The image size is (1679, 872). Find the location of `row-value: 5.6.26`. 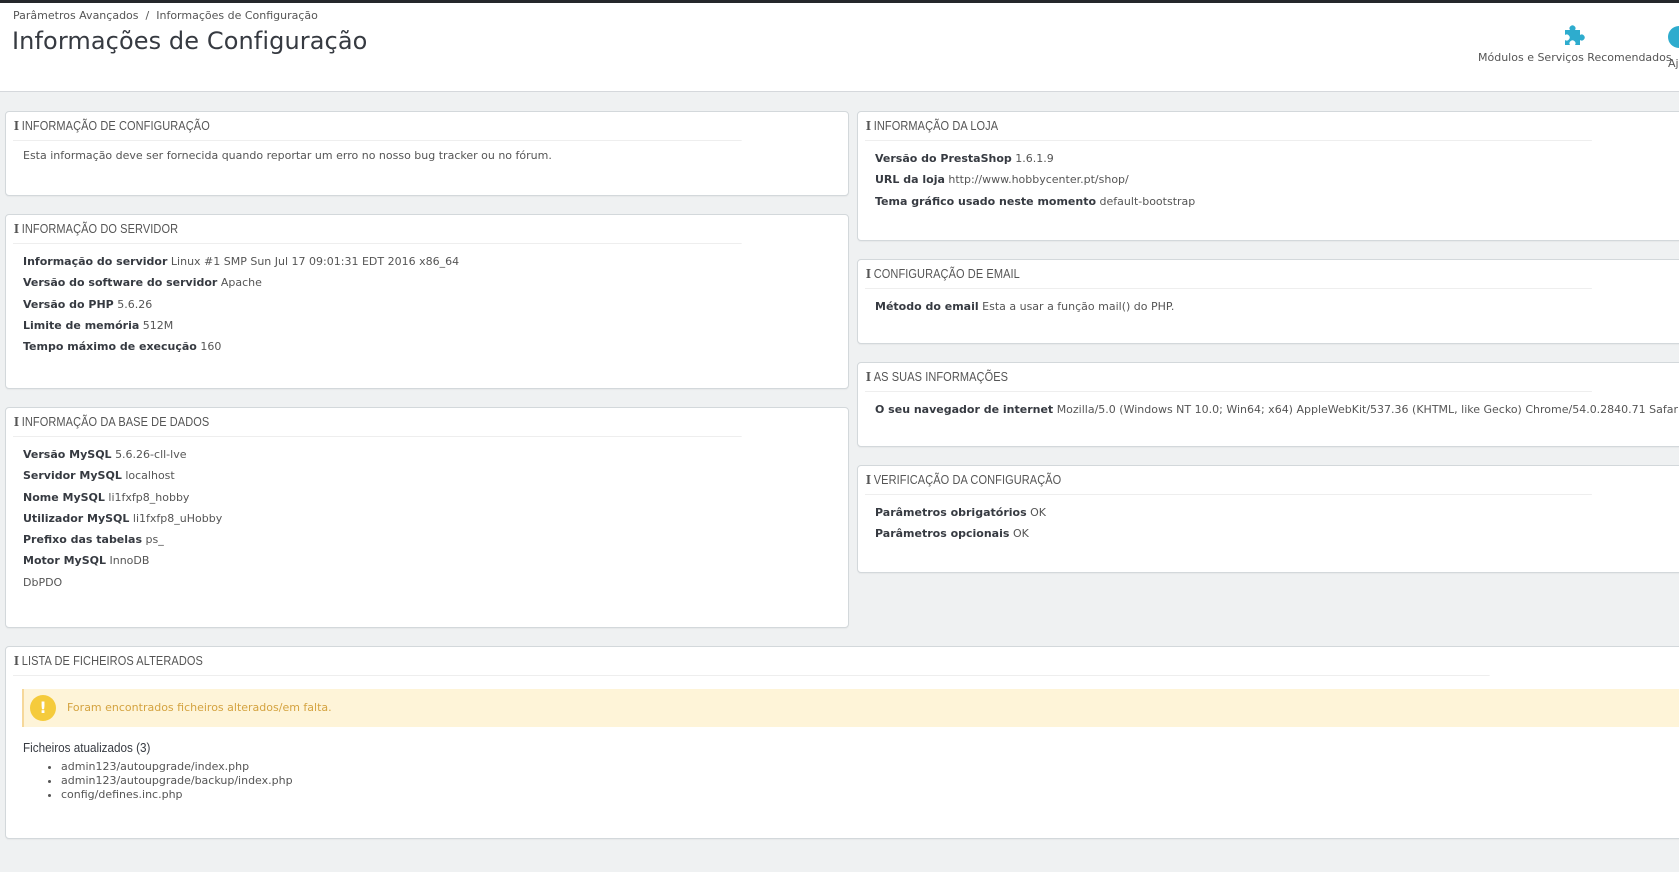

row-value: 5.6.26 is located at coordinates (135, 304).